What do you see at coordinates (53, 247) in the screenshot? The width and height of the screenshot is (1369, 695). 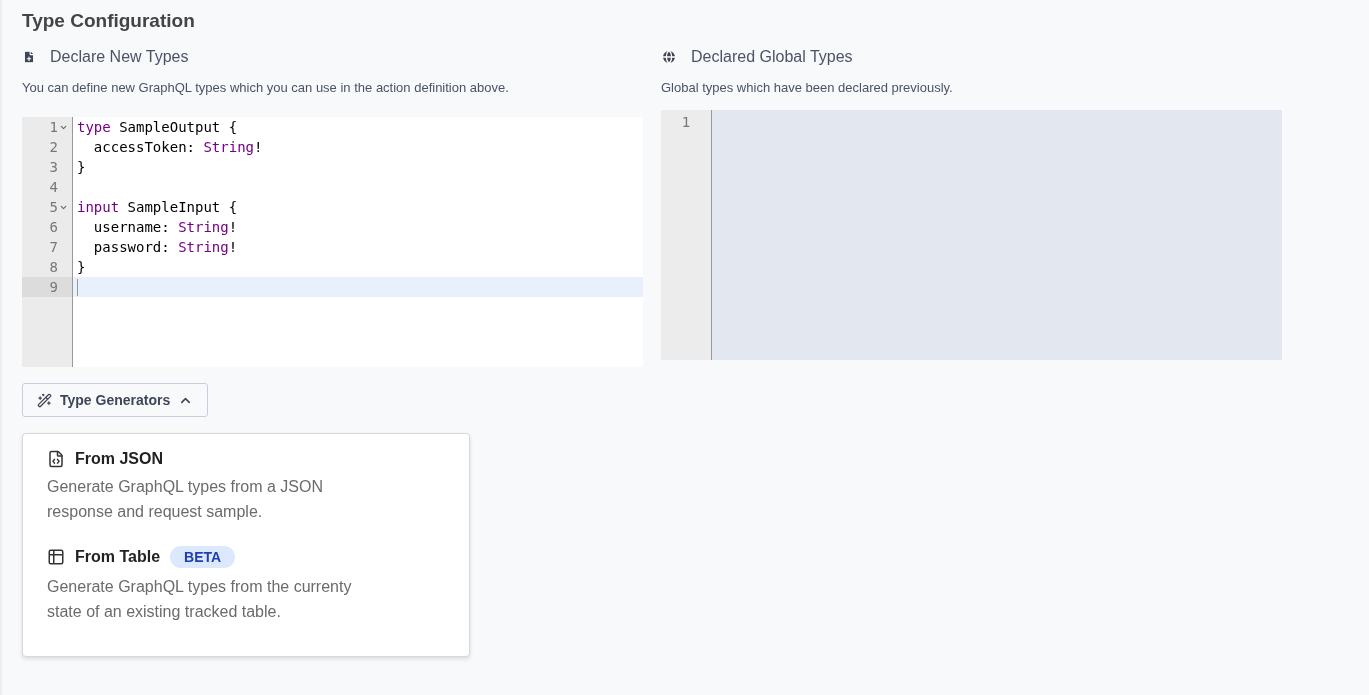 I see `line-number: 7` at bounding box center [53, 247].